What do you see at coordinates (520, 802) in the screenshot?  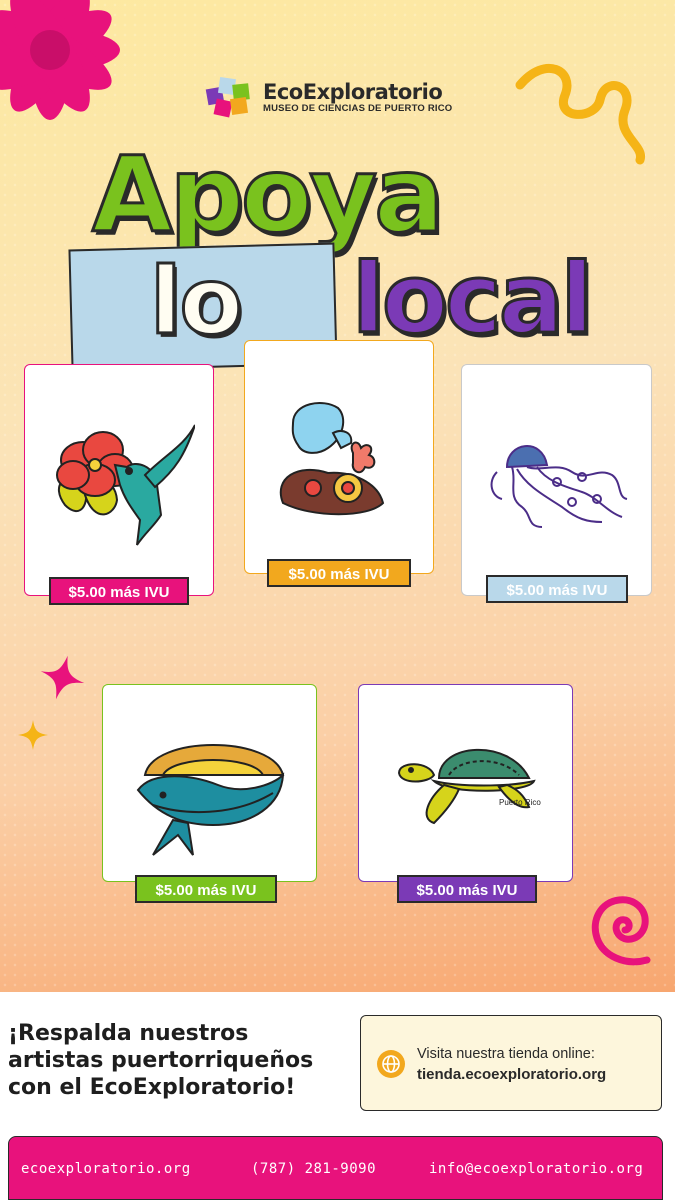 I see `turtle-sticker-text: Puerto Rico` at bounding box center [520, 802].